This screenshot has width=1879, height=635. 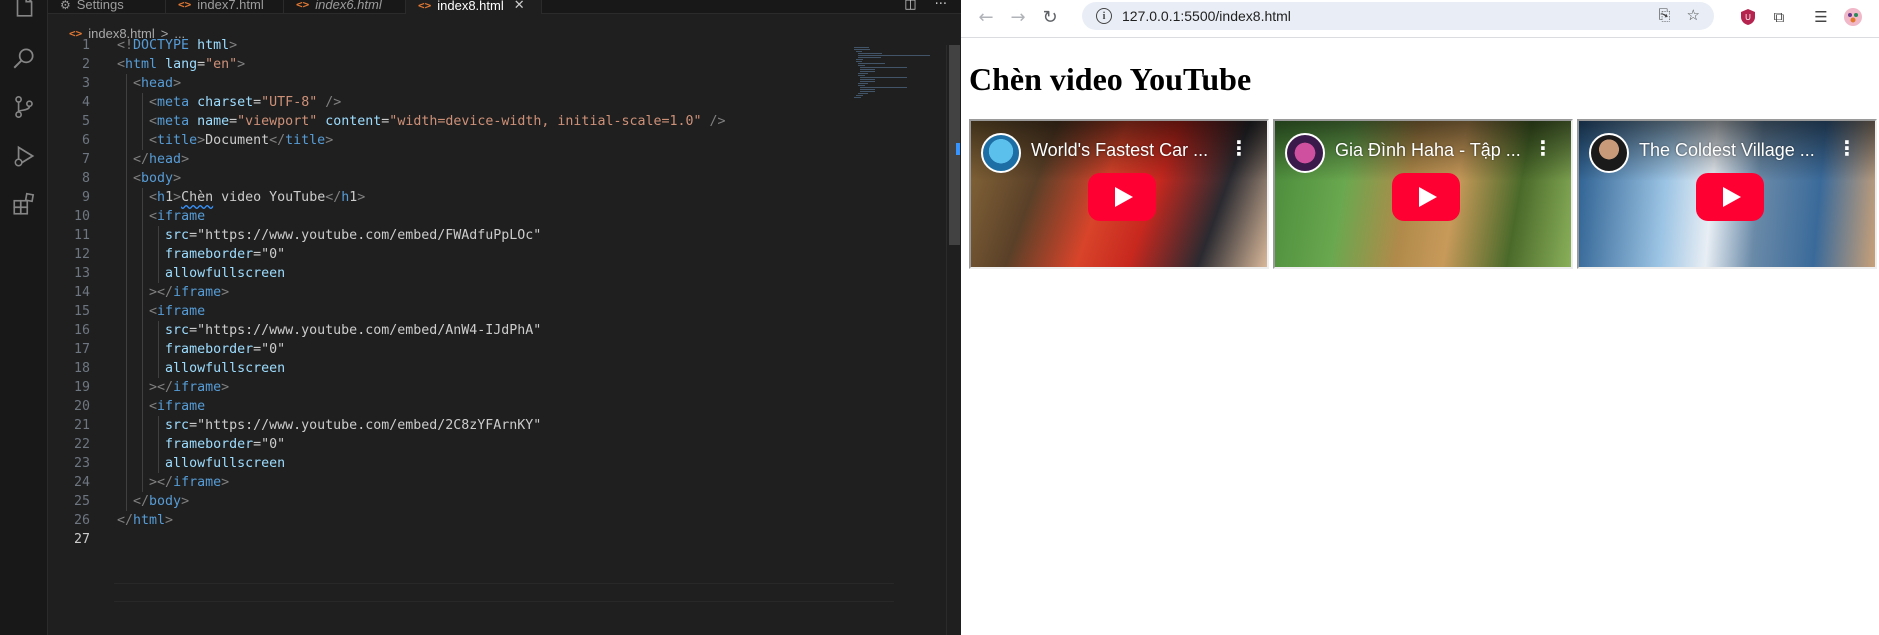 What do you see at coordinates (241, 140) in the screenshot?
I see `code-text: <title>Document</title>` at bounding box center [241, 140].